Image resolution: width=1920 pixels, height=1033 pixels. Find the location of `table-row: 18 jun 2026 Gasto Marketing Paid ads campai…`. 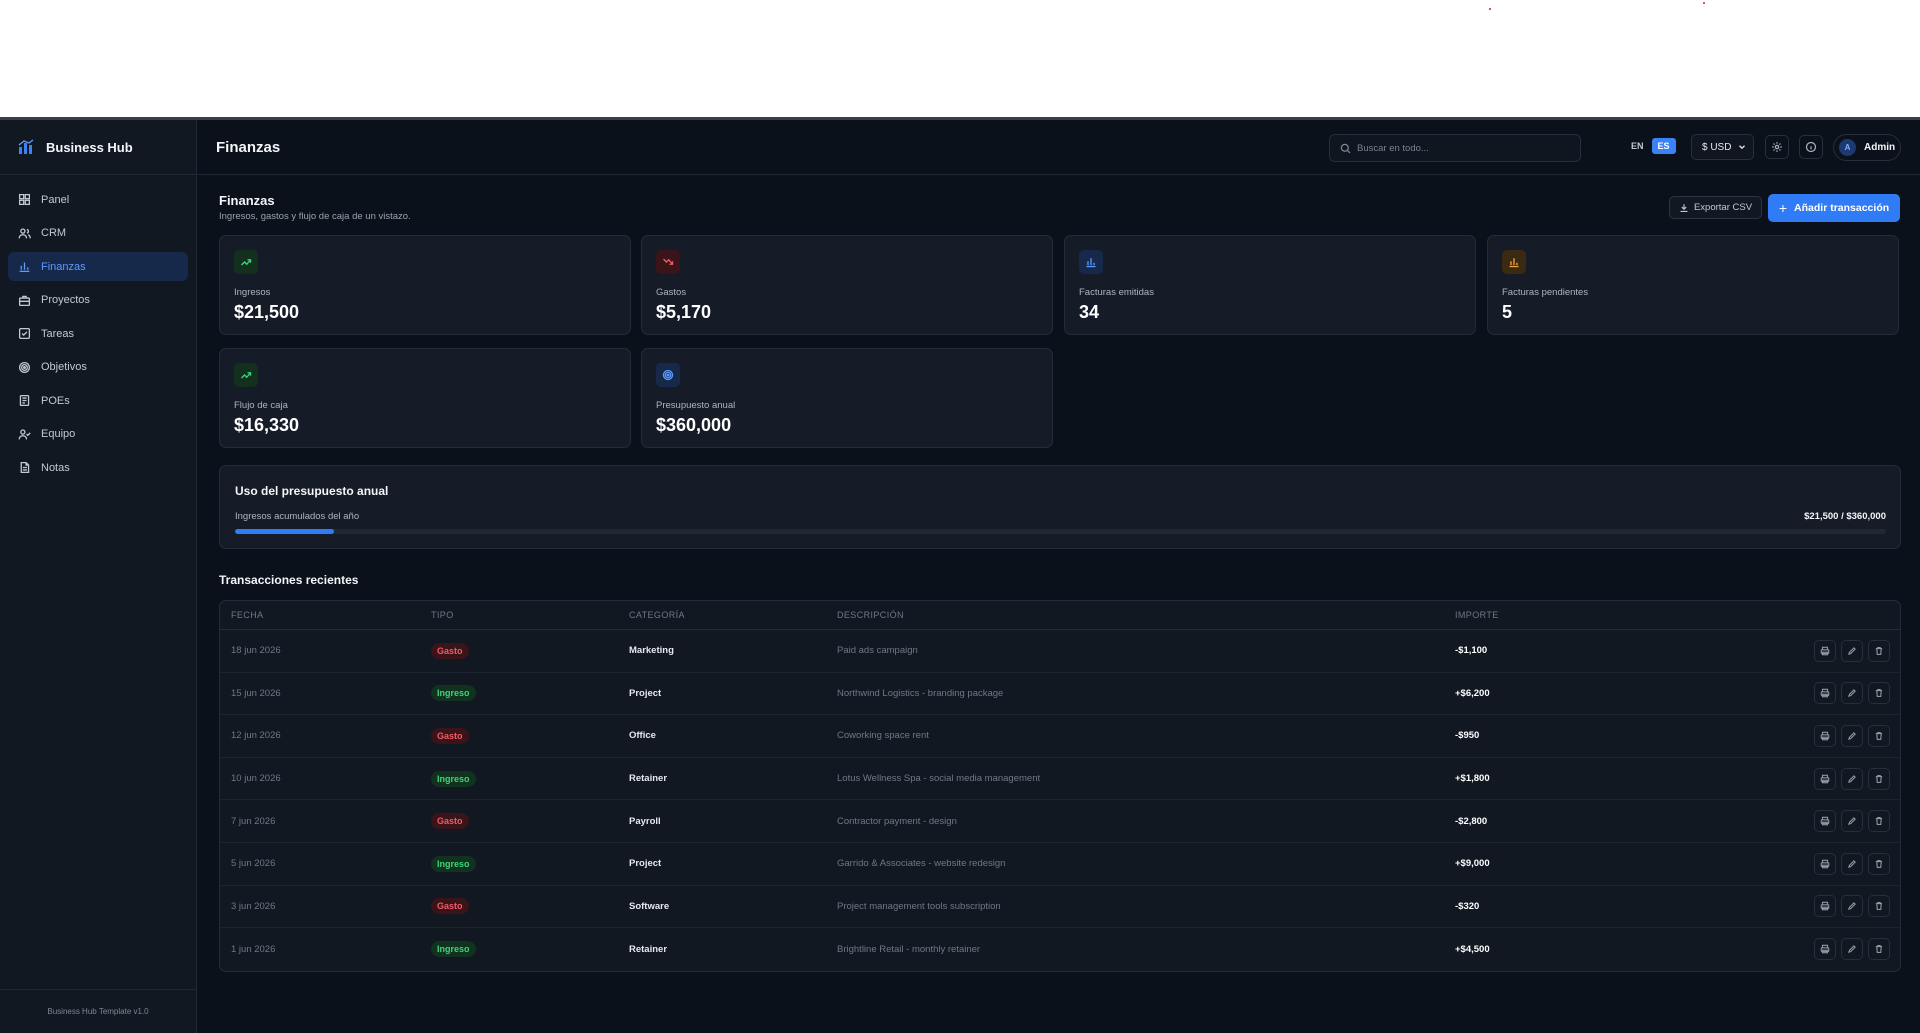

table-row: 18 jun 2026 Gasto Marketing Paid ads campai… is located at coordinates (1060, 651).